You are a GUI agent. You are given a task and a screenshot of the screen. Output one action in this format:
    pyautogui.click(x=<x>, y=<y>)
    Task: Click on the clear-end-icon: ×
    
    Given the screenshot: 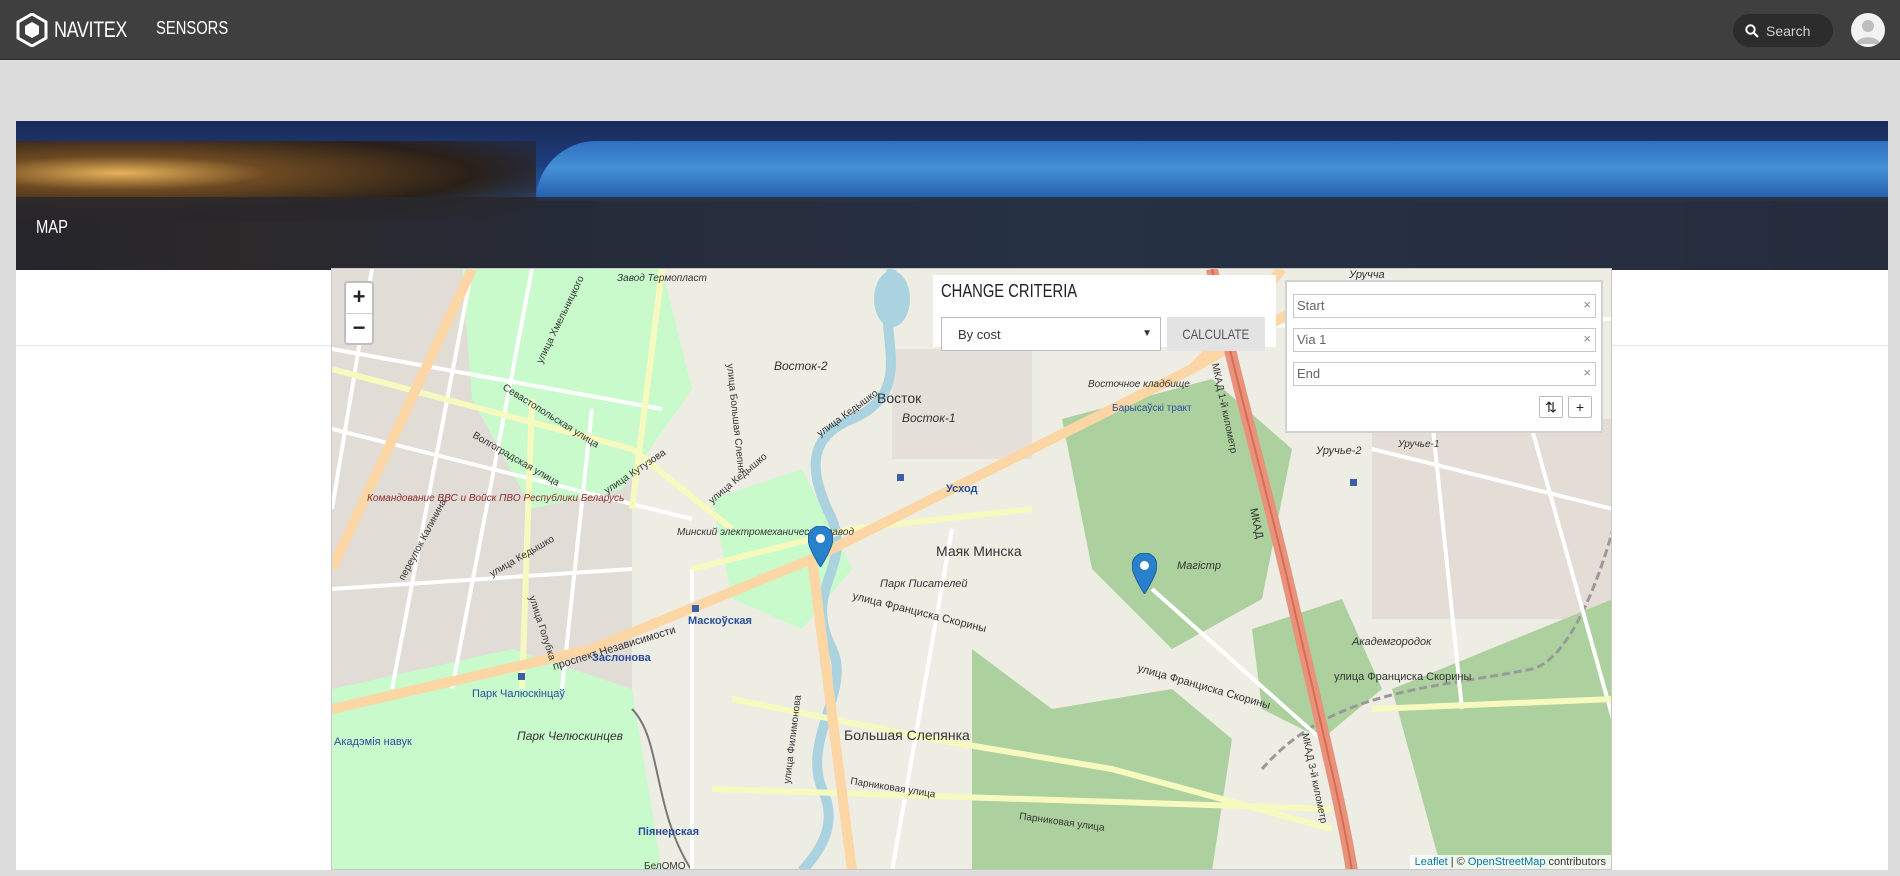 What is the action you would take?
    pyautogui.click(x=1587, y=372)
    